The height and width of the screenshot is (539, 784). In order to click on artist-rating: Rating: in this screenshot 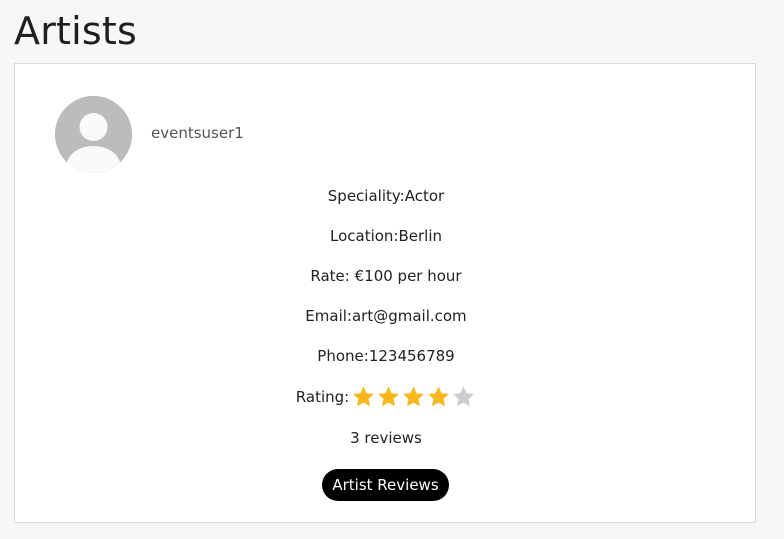, I will do `click(386, 397)`.